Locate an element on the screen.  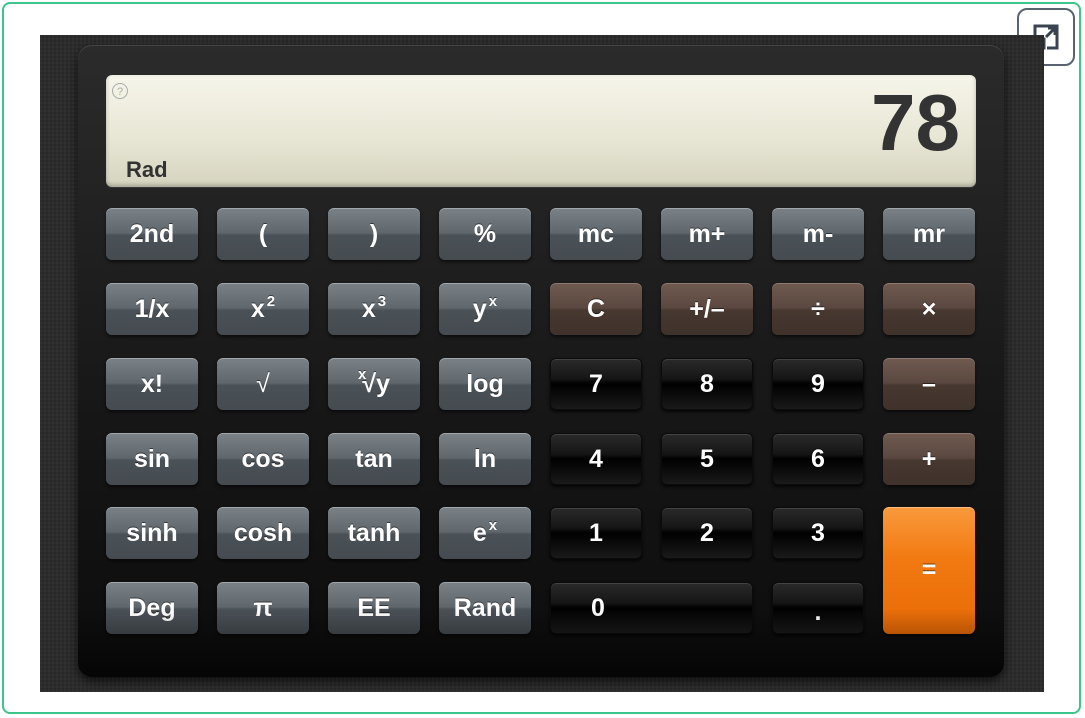
square-base-label: x is located at coordinates (257, 308).